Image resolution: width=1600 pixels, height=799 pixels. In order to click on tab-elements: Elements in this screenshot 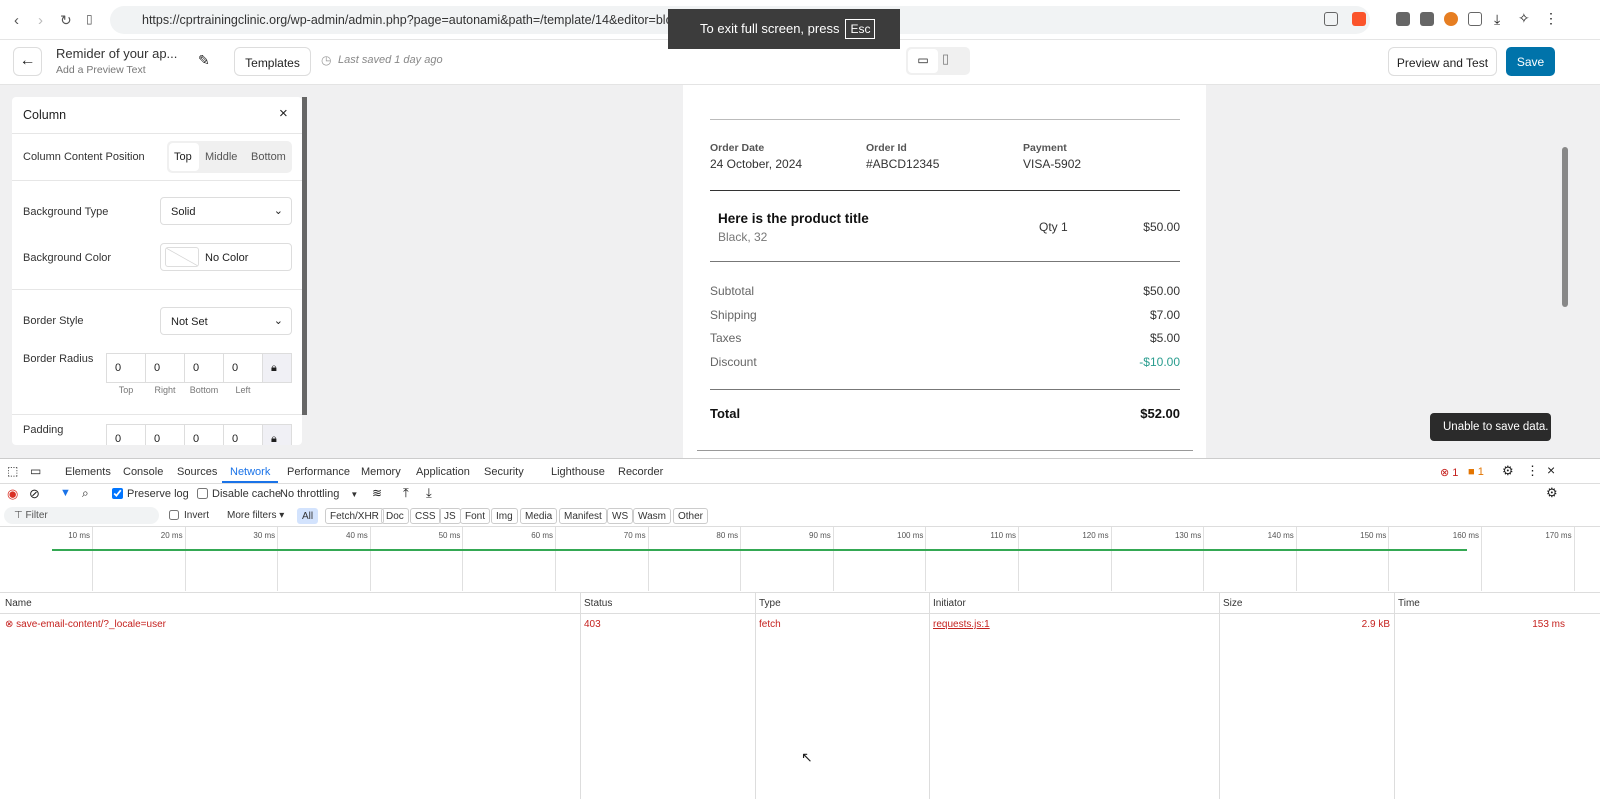, I will do `click(88, 472)`.